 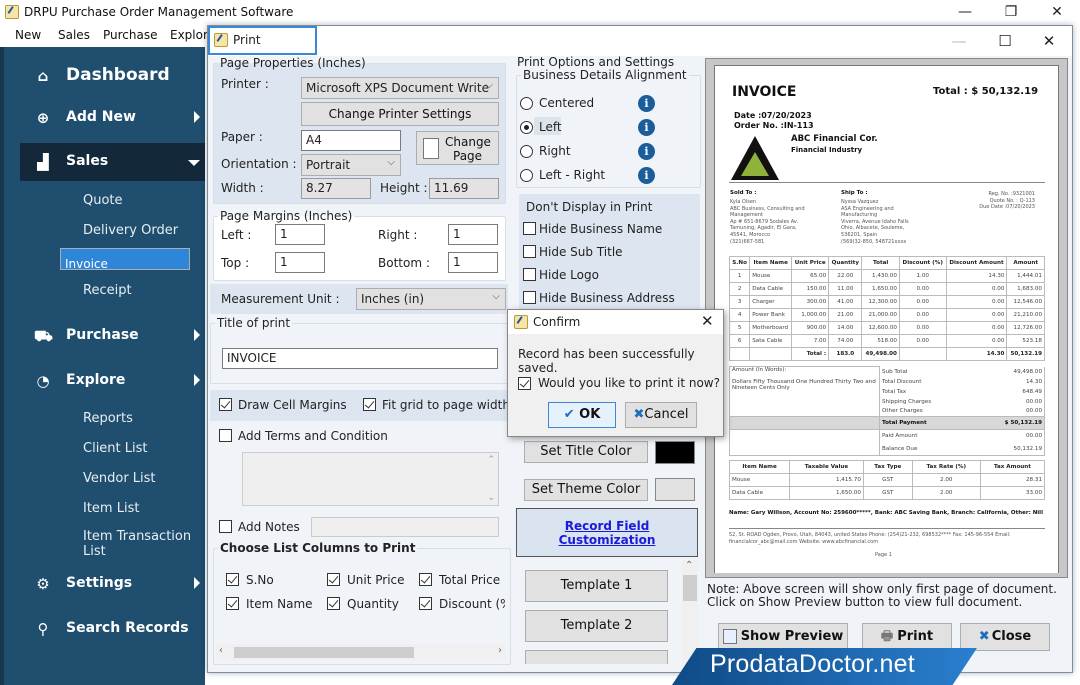 I want to click on sidebar-item-add-new: ⊕ Add New, so click(x=106, y=118).